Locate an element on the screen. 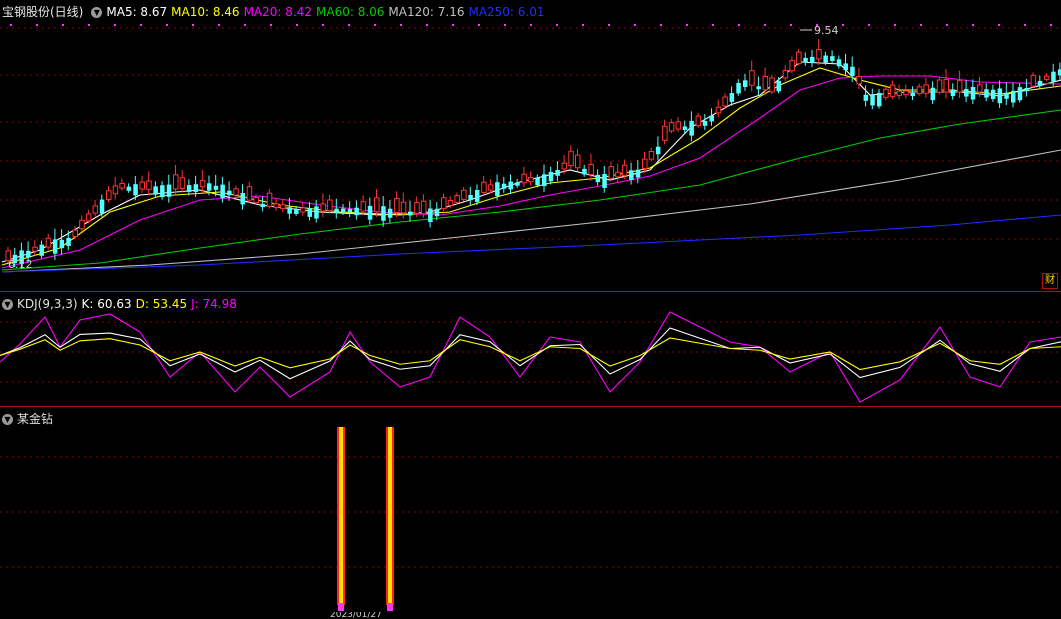  finance-badge: 财 is located at coordinates (1050, 281).